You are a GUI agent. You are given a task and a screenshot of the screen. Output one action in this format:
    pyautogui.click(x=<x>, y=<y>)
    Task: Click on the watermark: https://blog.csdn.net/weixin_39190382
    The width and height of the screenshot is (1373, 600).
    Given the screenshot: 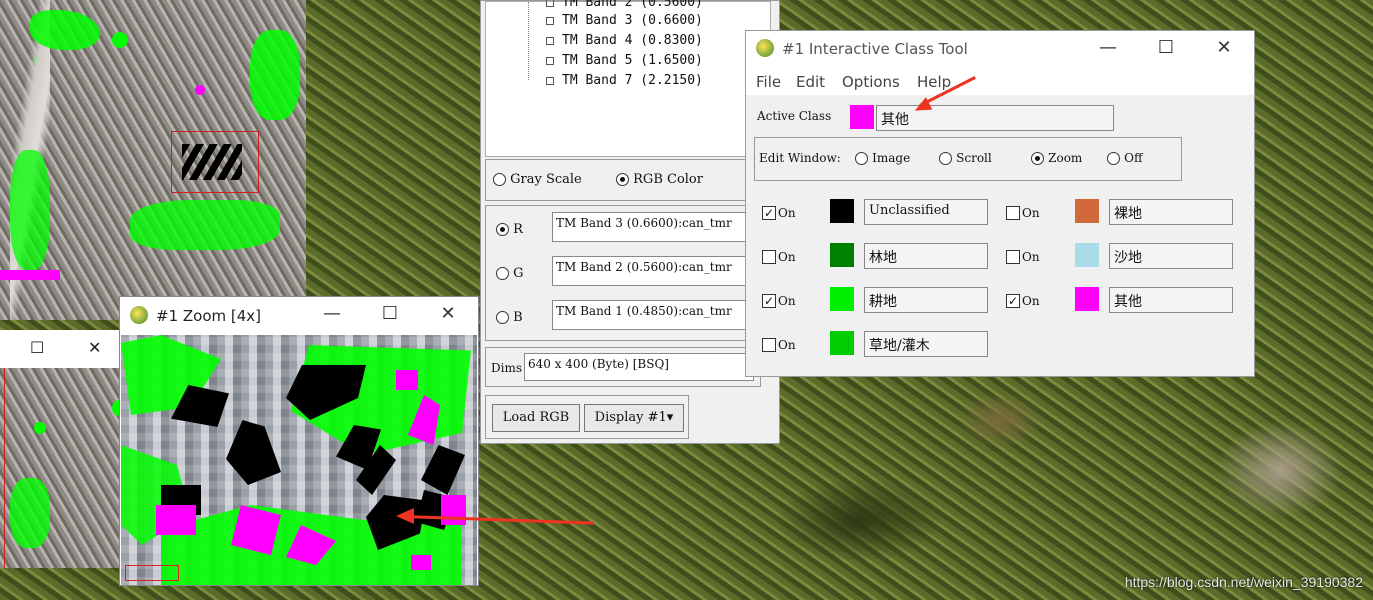 What is the action you would take?
    pyautogui.click(x=1243, y=582)
    